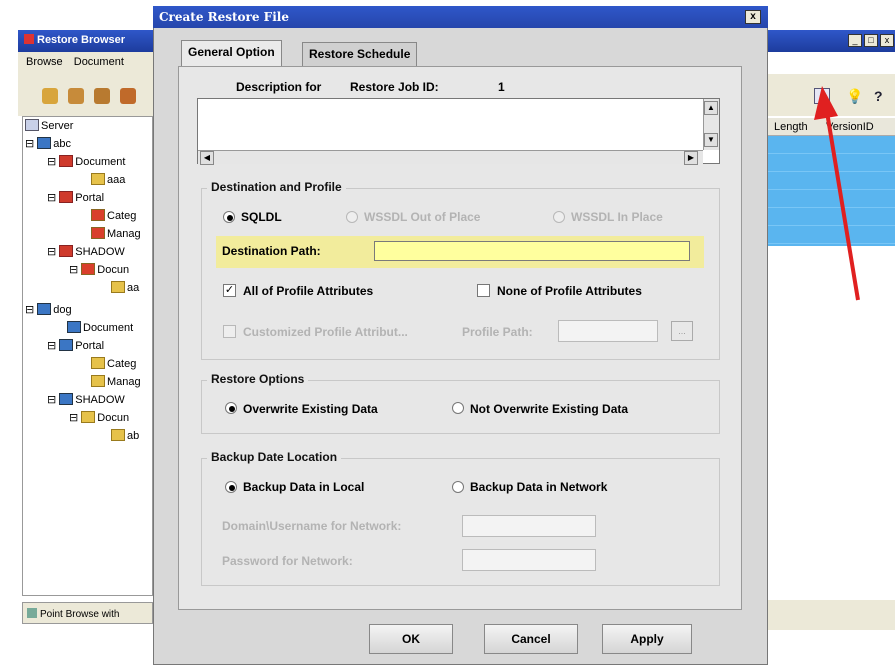 The image size is (895, 665). What do you see at coordinates (529, 526) in the screenshot?
I see `domain-username-input` at bounding box center [529, 526].